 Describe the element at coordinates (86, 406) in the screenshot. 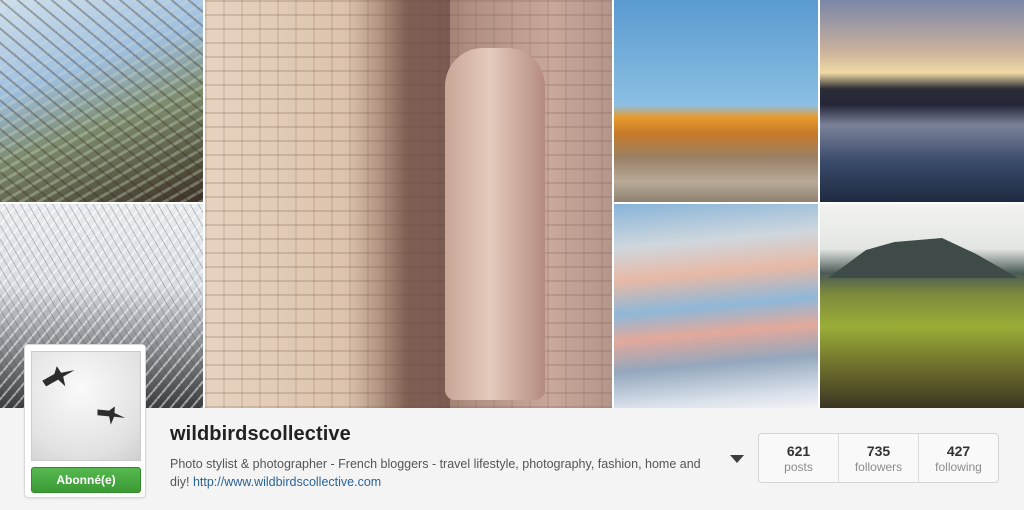

I see `avatar` at that location.